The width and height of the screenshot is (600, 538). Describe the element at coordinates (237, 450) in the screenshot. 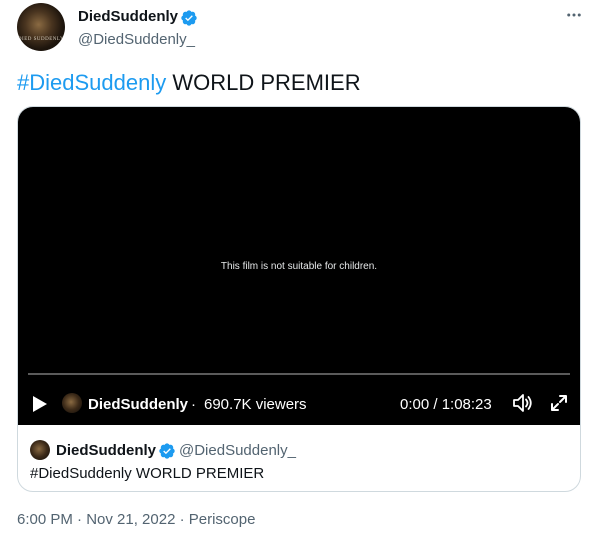

I see `quote-handle: @DiedSuddenly_` at that location.